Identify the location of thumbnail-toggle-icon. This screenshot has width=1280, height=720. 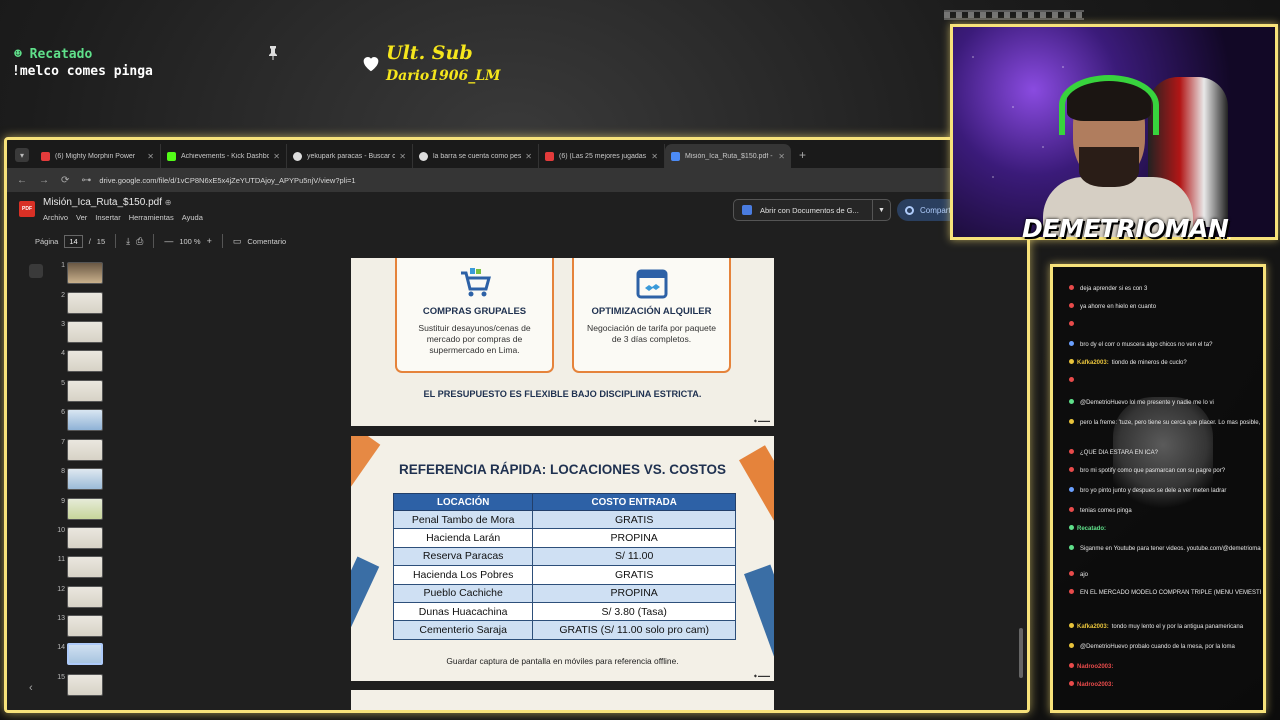
(36, 271).